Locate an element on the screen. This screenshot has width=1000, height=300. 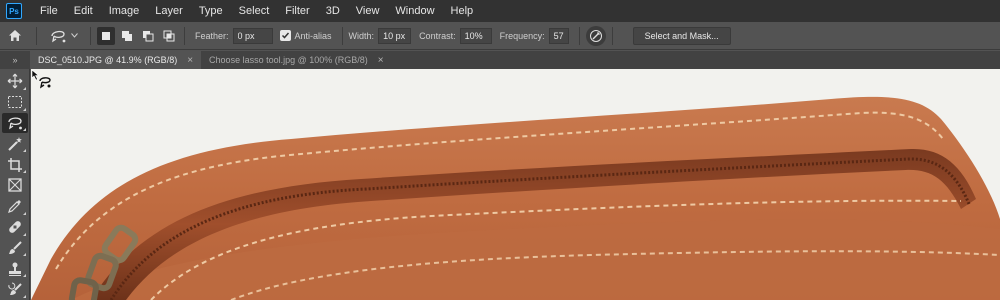
new-selection-icon is located at coordinates (106, 35).